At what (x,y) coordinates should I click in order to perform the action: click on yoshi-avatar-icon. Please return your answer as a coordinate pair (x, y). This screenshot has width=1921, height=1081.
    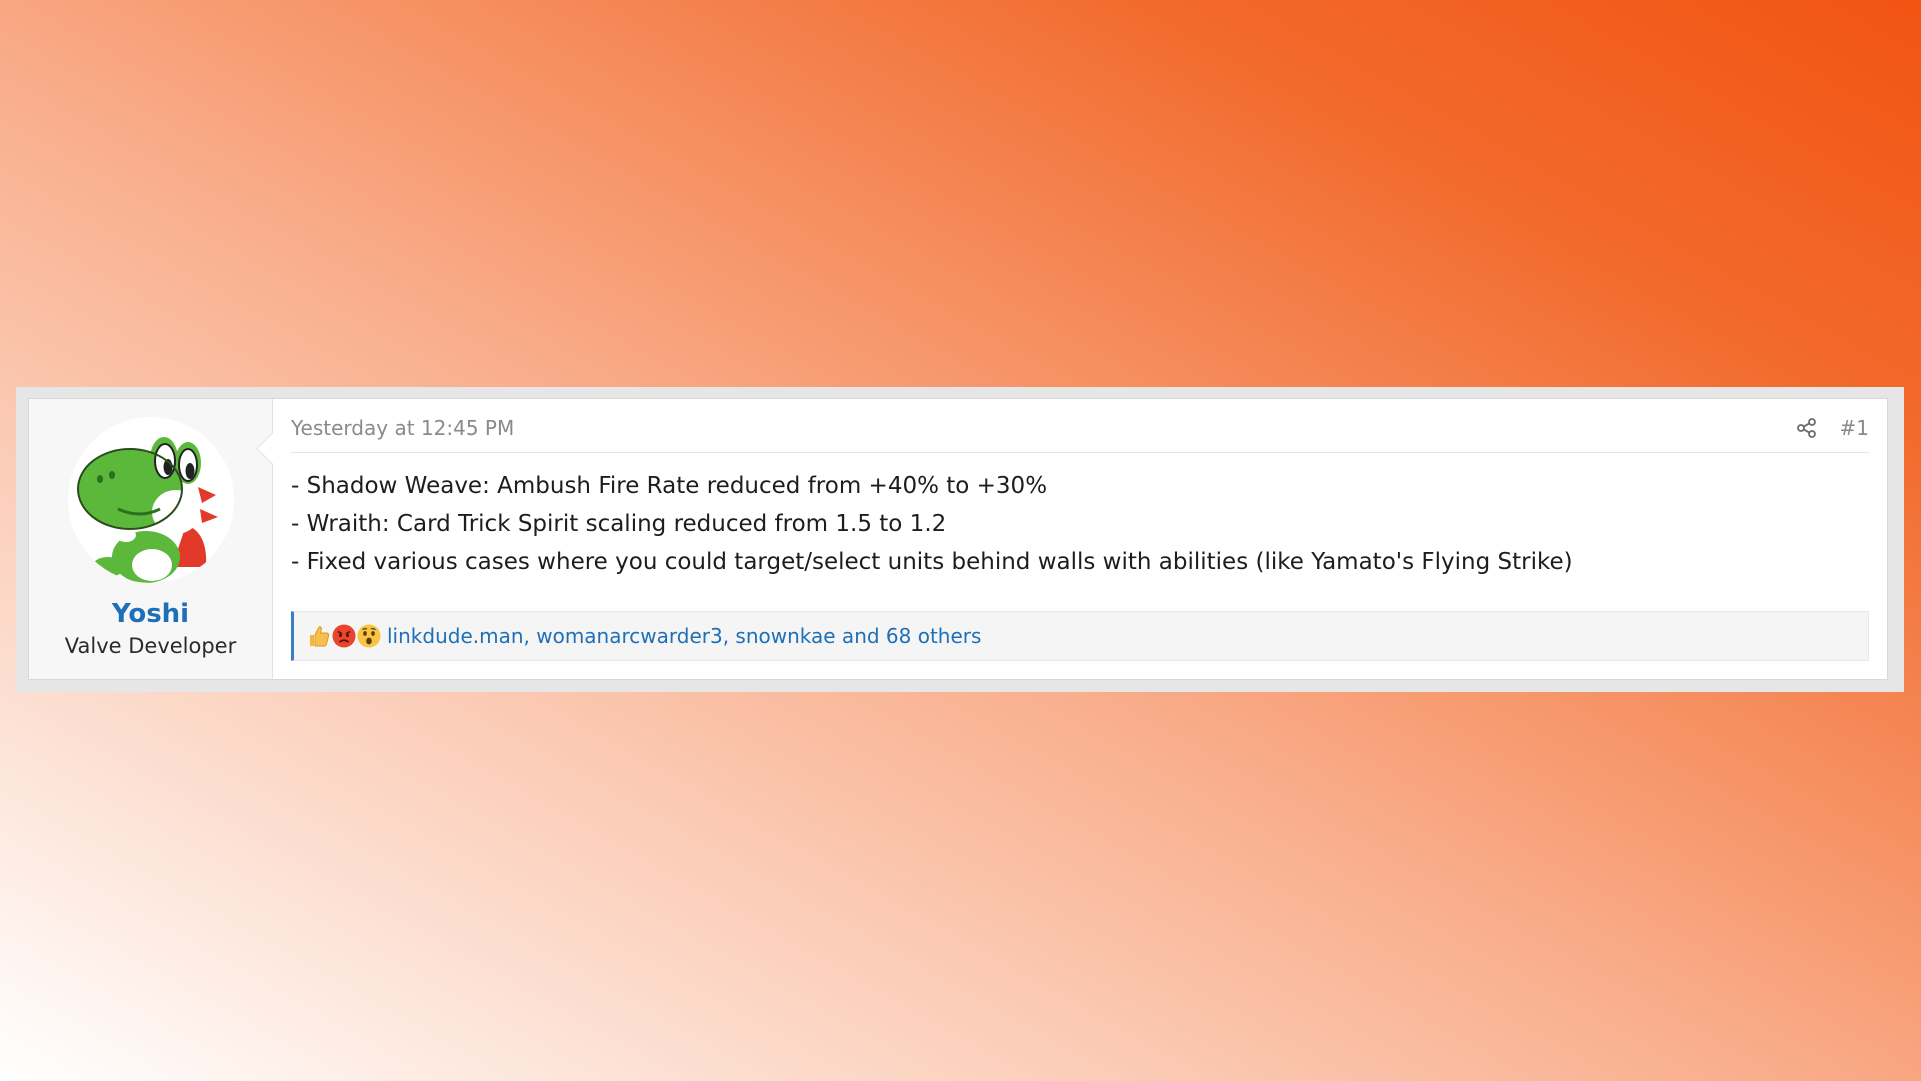
    Looking at the image, I should click on (150, 500).